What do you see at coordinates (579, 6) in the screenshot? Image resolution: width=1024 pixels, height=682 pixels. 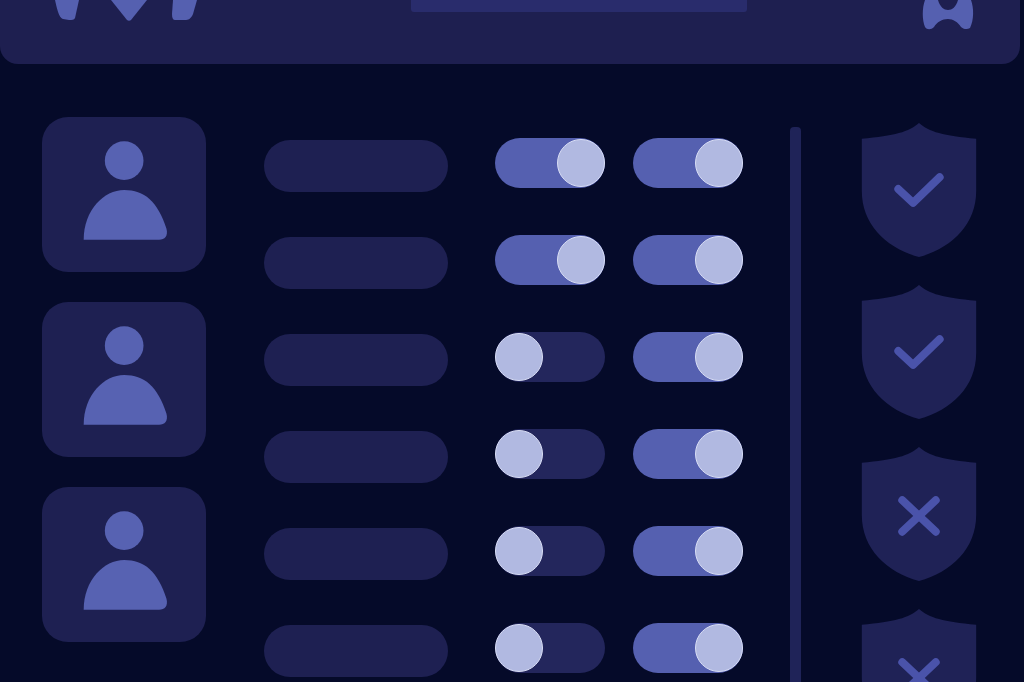 I see `search-field` at bounding box center [579, 6].